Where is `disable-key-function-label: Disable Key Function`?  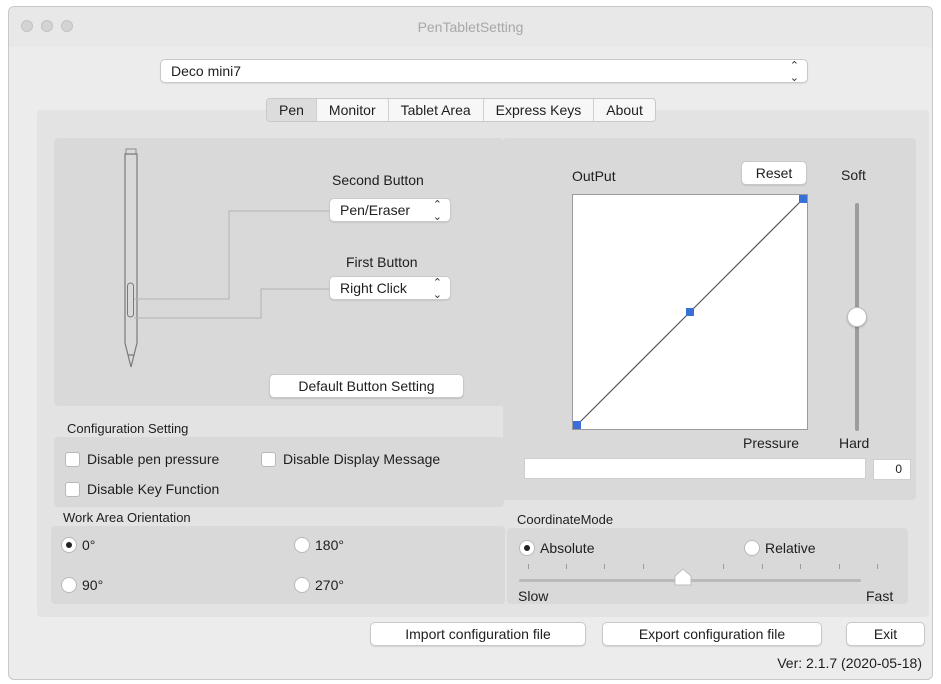 disable-key-function-label: Disable Key Function is located at coordinates (153, 489).